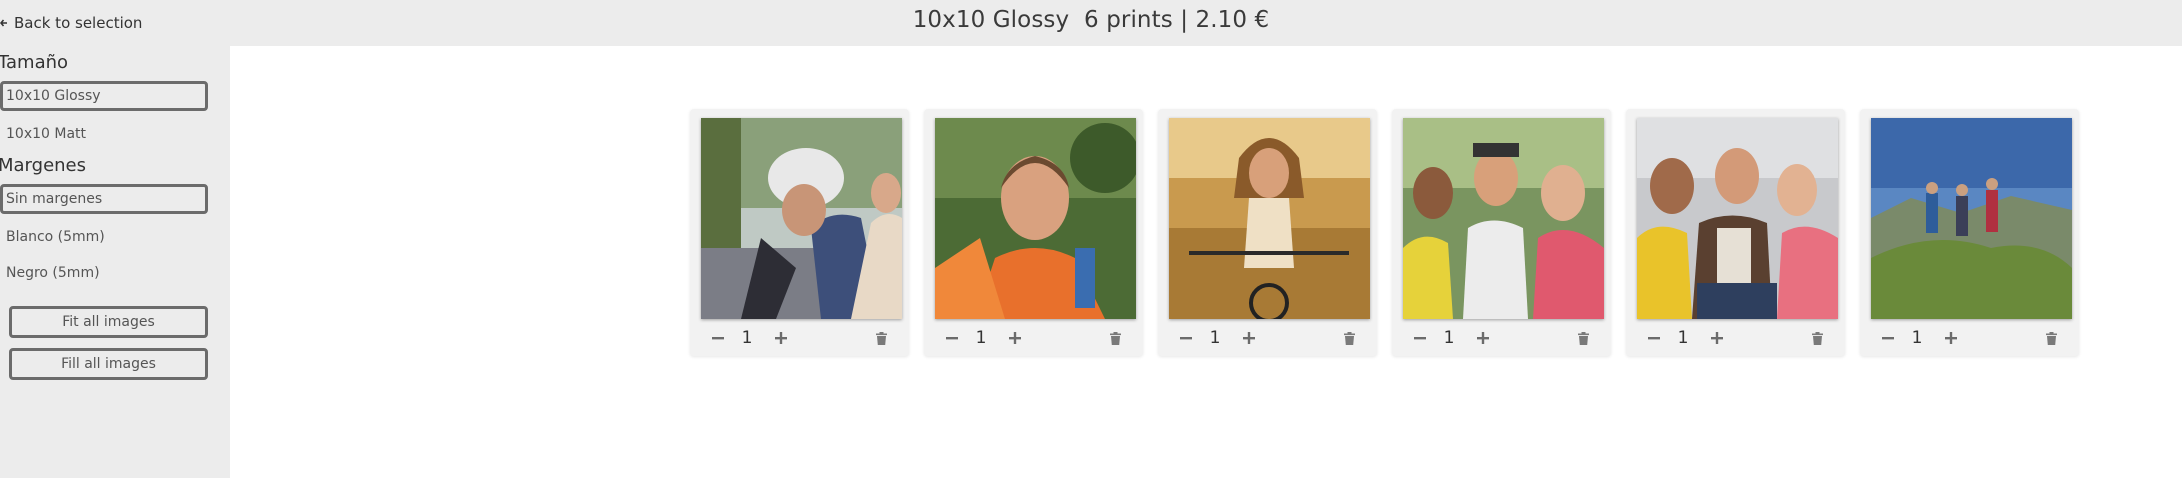 The width and height of the screenshot is (2182, 478). What do you see at coordinates (104, 96) in the screenshot?
I see `size-option-glossy: 10x10 Glossy` at bounding box center [104, 96].